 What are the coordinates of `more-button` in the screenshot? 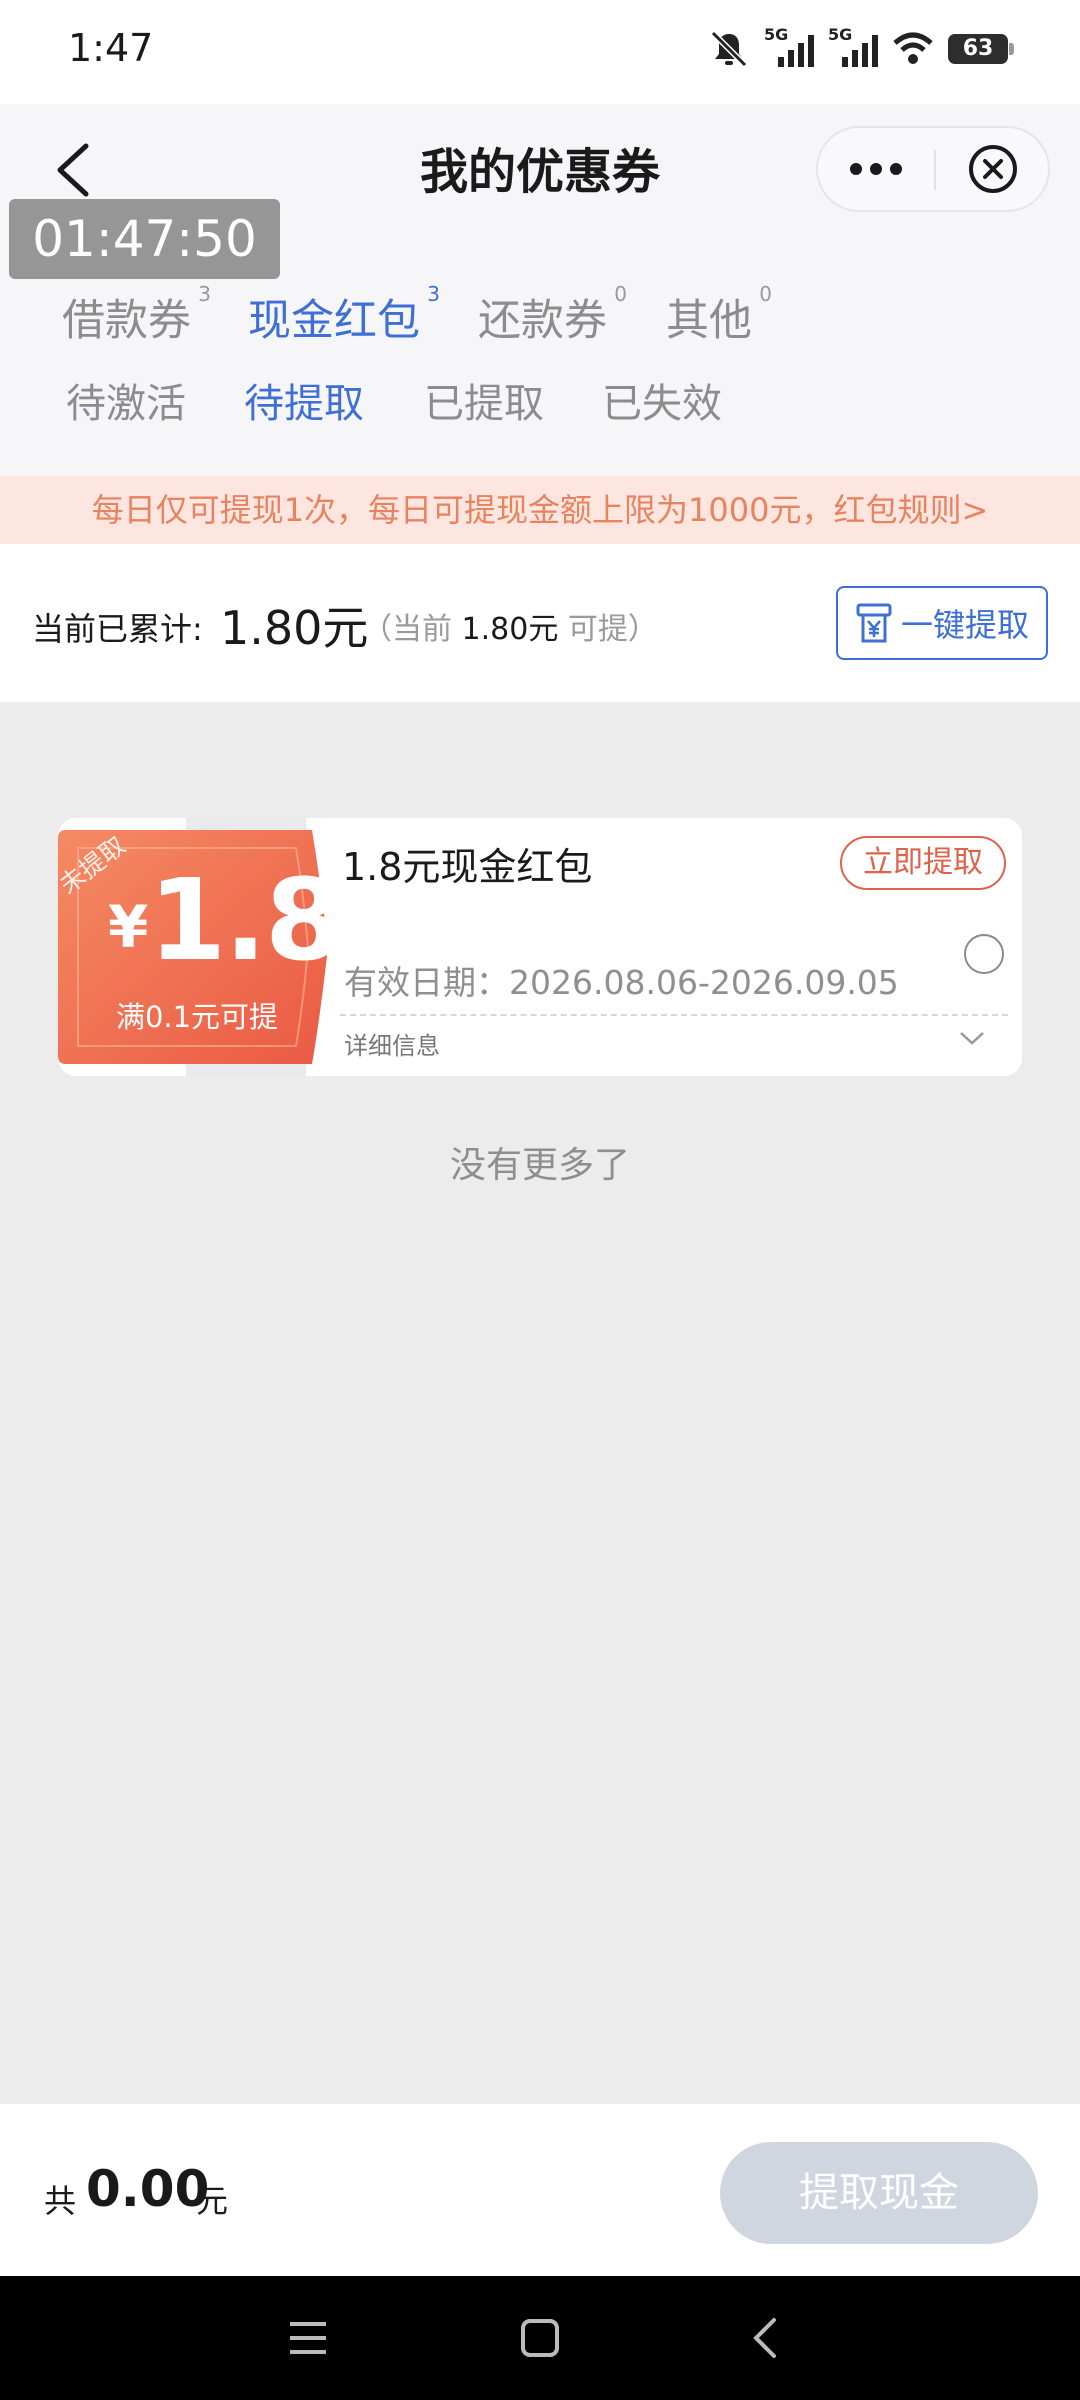 It's located at (876, 169).